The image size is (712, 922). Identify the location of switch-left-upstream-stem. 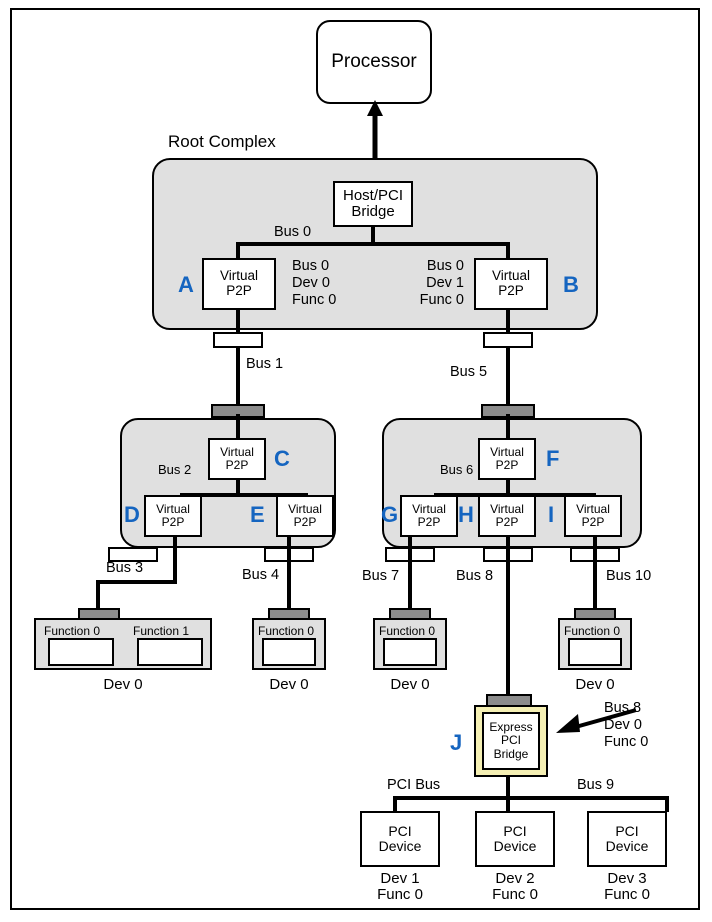
(238, 427).